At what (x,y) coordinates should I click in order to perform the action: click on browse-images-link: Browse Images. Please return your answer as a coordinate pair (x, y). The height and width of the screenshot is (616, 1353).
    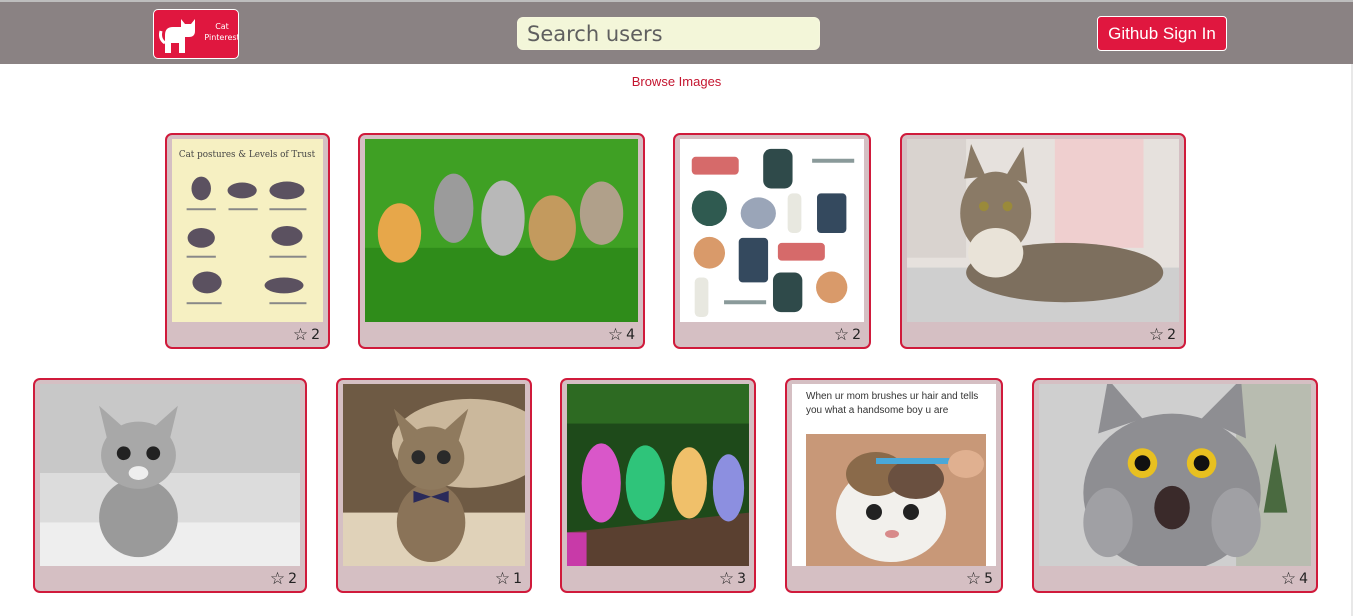
    Looking at the image, I should click on (676, 81).